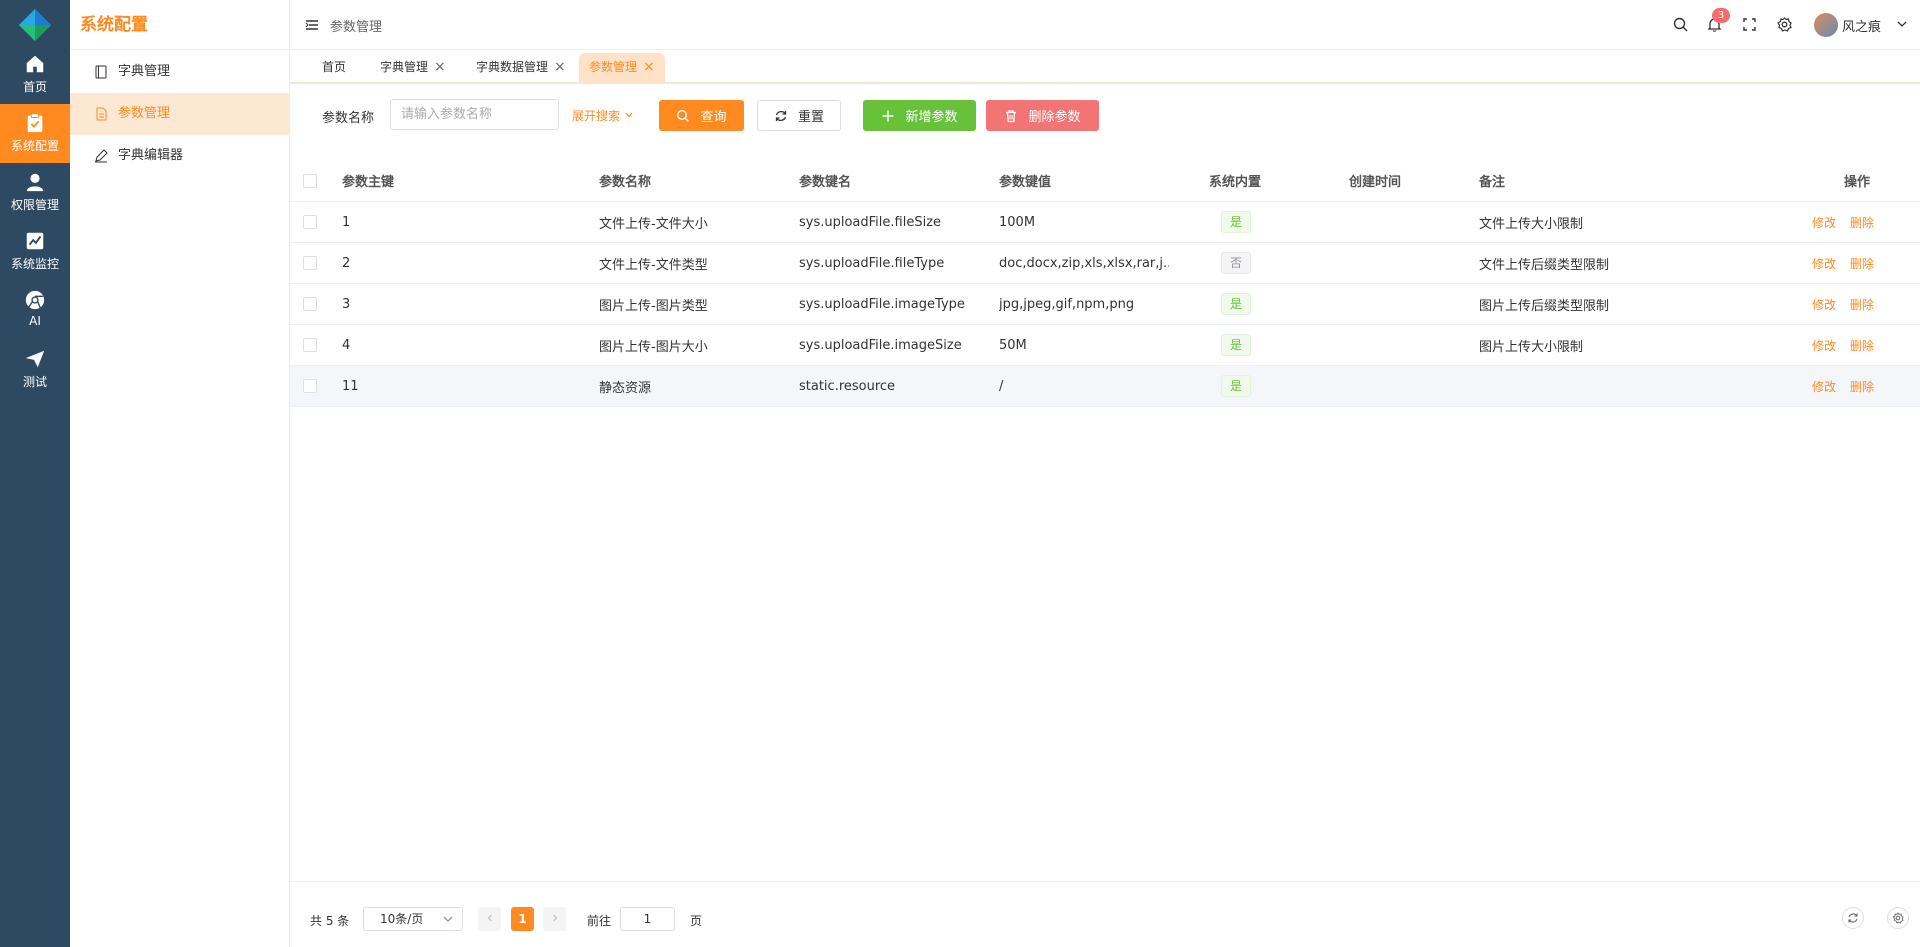 Image resolution: width=1920 pixels, height=947 pixels. Describe the element at coordinates (179, 72) in the screenshot. I see `submenu-item-dict: 字典管理` at that location.